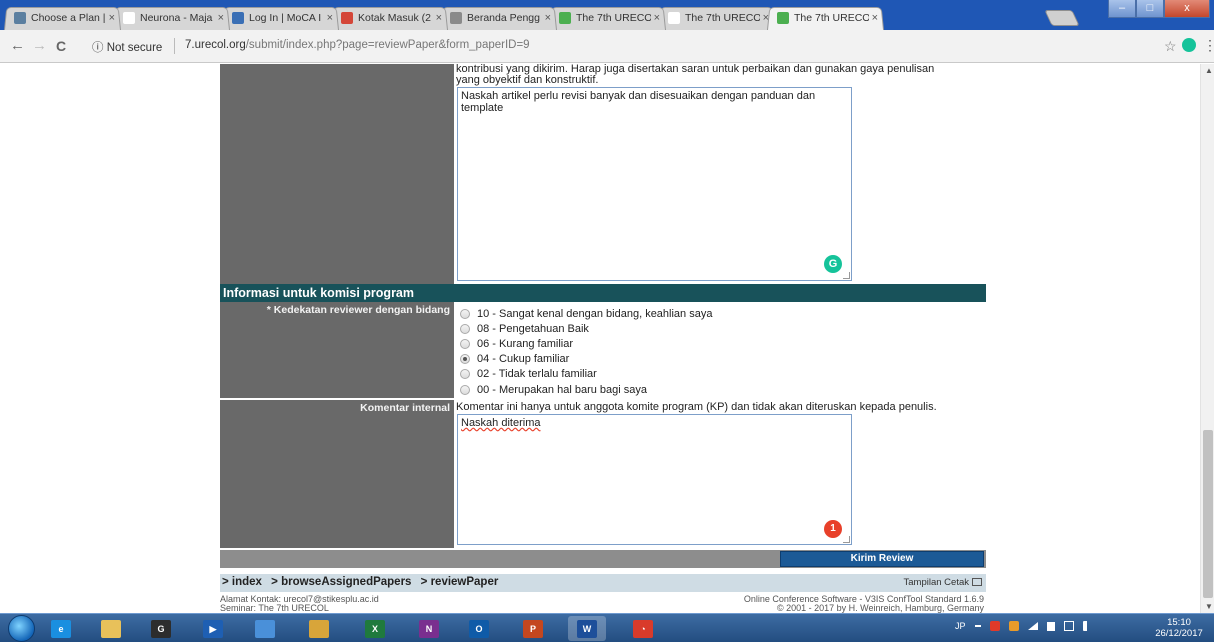  Describe the element at coordinates (1170, 46) in the screenshot. I see `bookmark-star-icon: ☆` at that location.